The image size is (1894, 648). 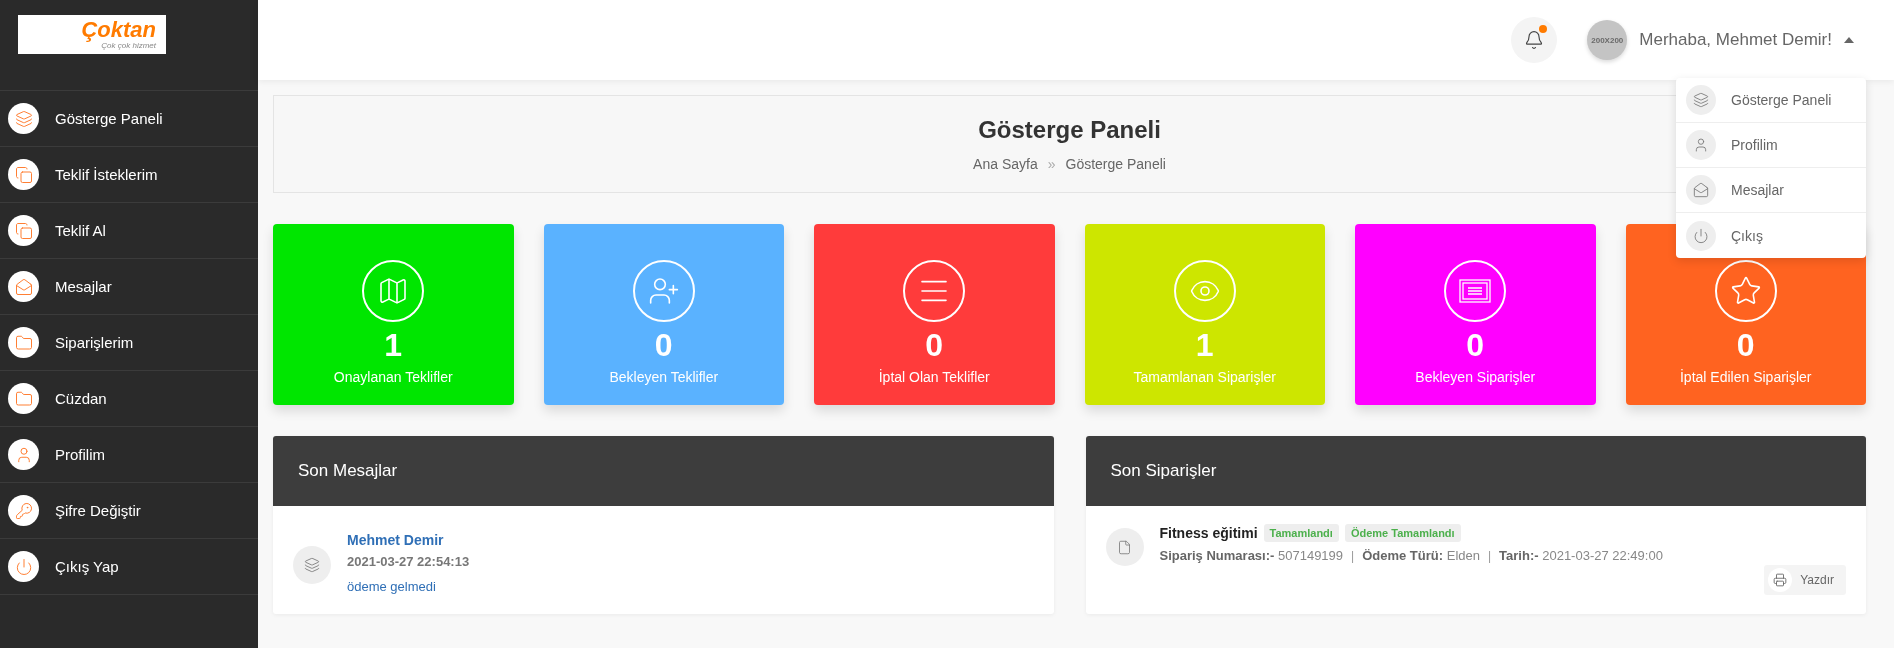 What do you see at coordinates (1204, 377) in the screenshot?
I see `stat-label: Tamamlanan Siparişler` at bounding box center [1204, 377].